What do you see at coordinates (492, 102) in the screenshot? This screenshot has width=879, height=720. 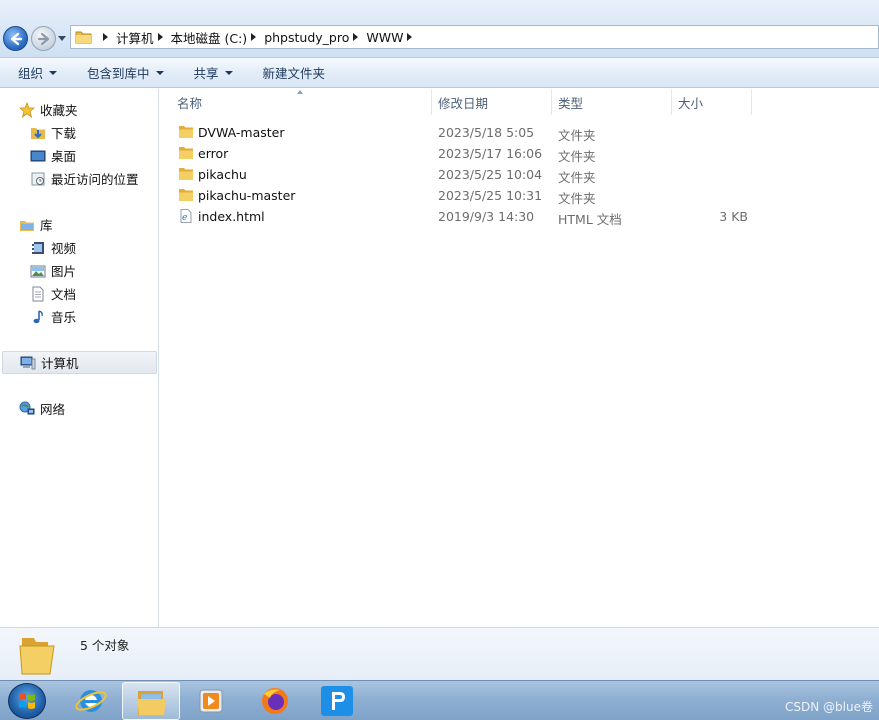 I see `column-header-date: 修改日期` at bounding box center [492, 102].